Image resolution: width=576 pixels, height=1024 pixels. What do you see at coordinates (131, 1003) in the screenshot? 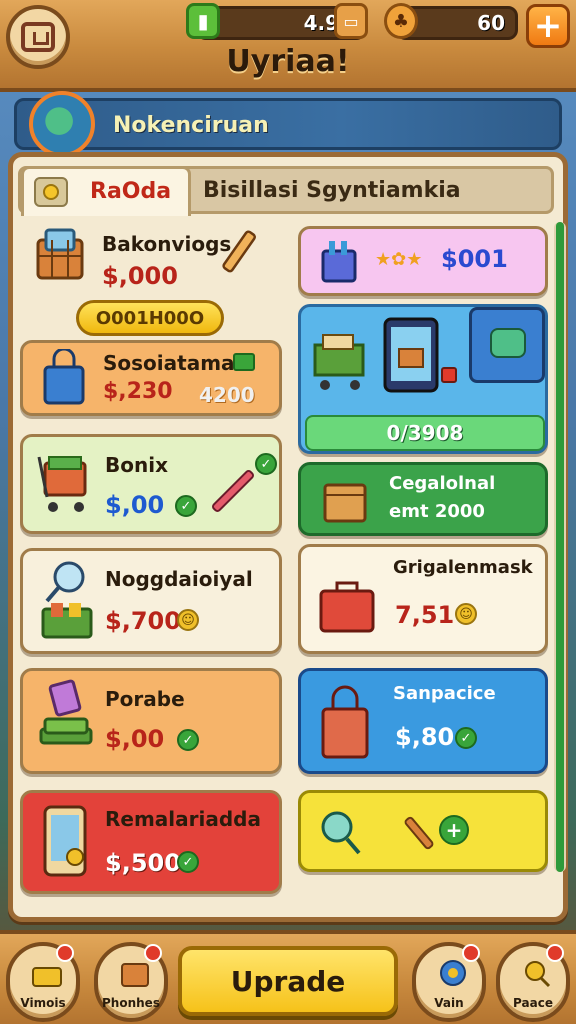
I see `nav-label: Phonhes` at bounding box center [131, 1003].